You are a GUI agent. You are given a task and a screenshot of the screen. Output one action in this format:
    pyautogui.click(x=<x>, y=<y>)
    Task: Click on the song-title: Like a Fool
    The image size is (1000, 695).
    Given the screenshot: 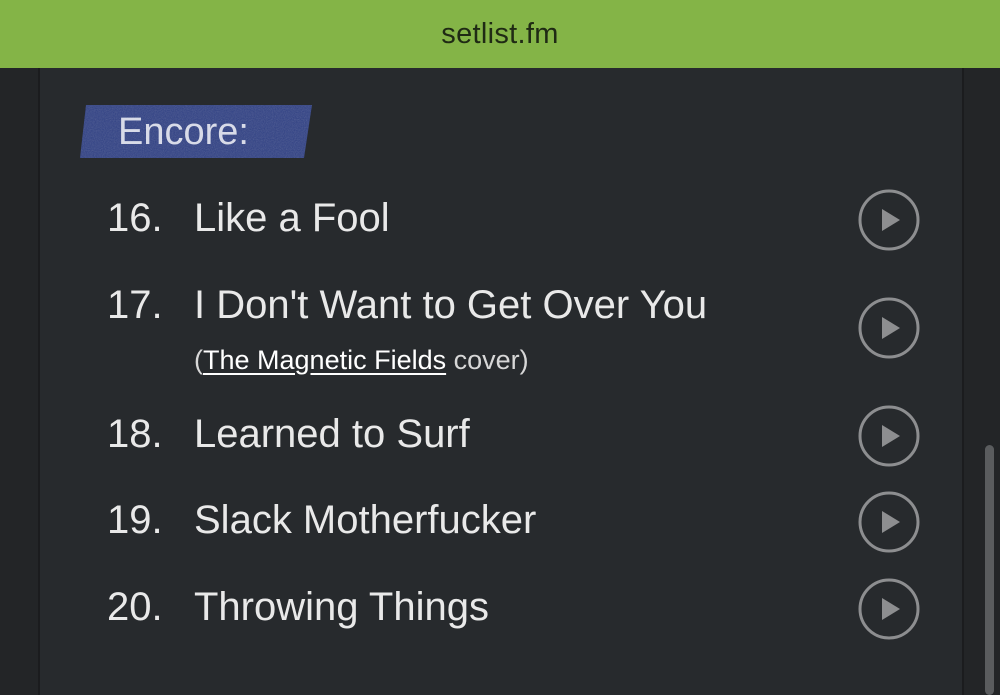 What is the action you would take?
    pyautogui.click(x=292, y=218)
    